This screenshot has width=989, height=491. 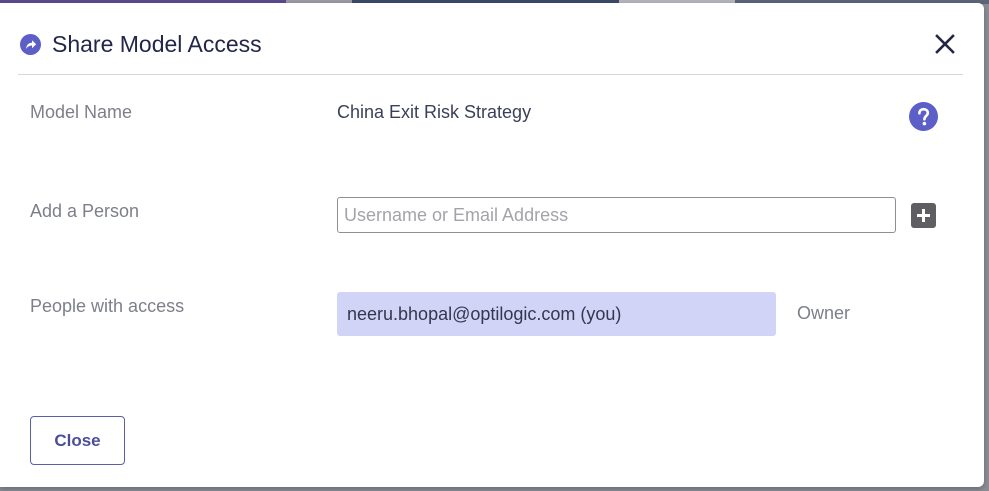 What do you see at coordinates (81, 112) in the screenshot?
I see `model-name-label: Model Name` at bounding box center [81, 112].